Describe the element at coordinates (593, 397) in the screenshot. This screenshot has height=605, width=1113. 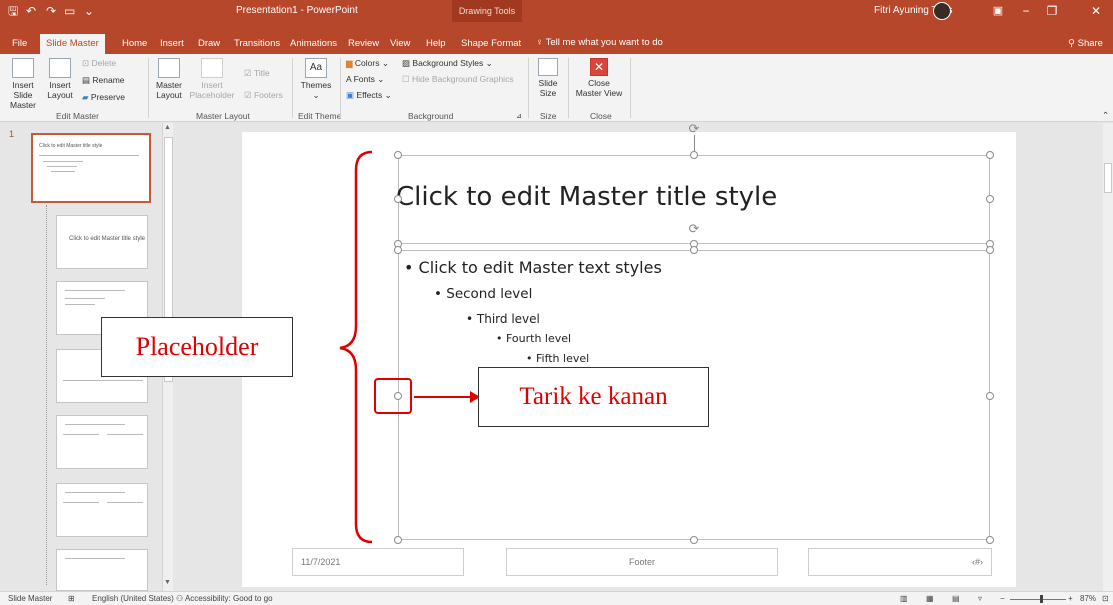
I see `drag-right-annotation: Tarik ke kanan` at that location.